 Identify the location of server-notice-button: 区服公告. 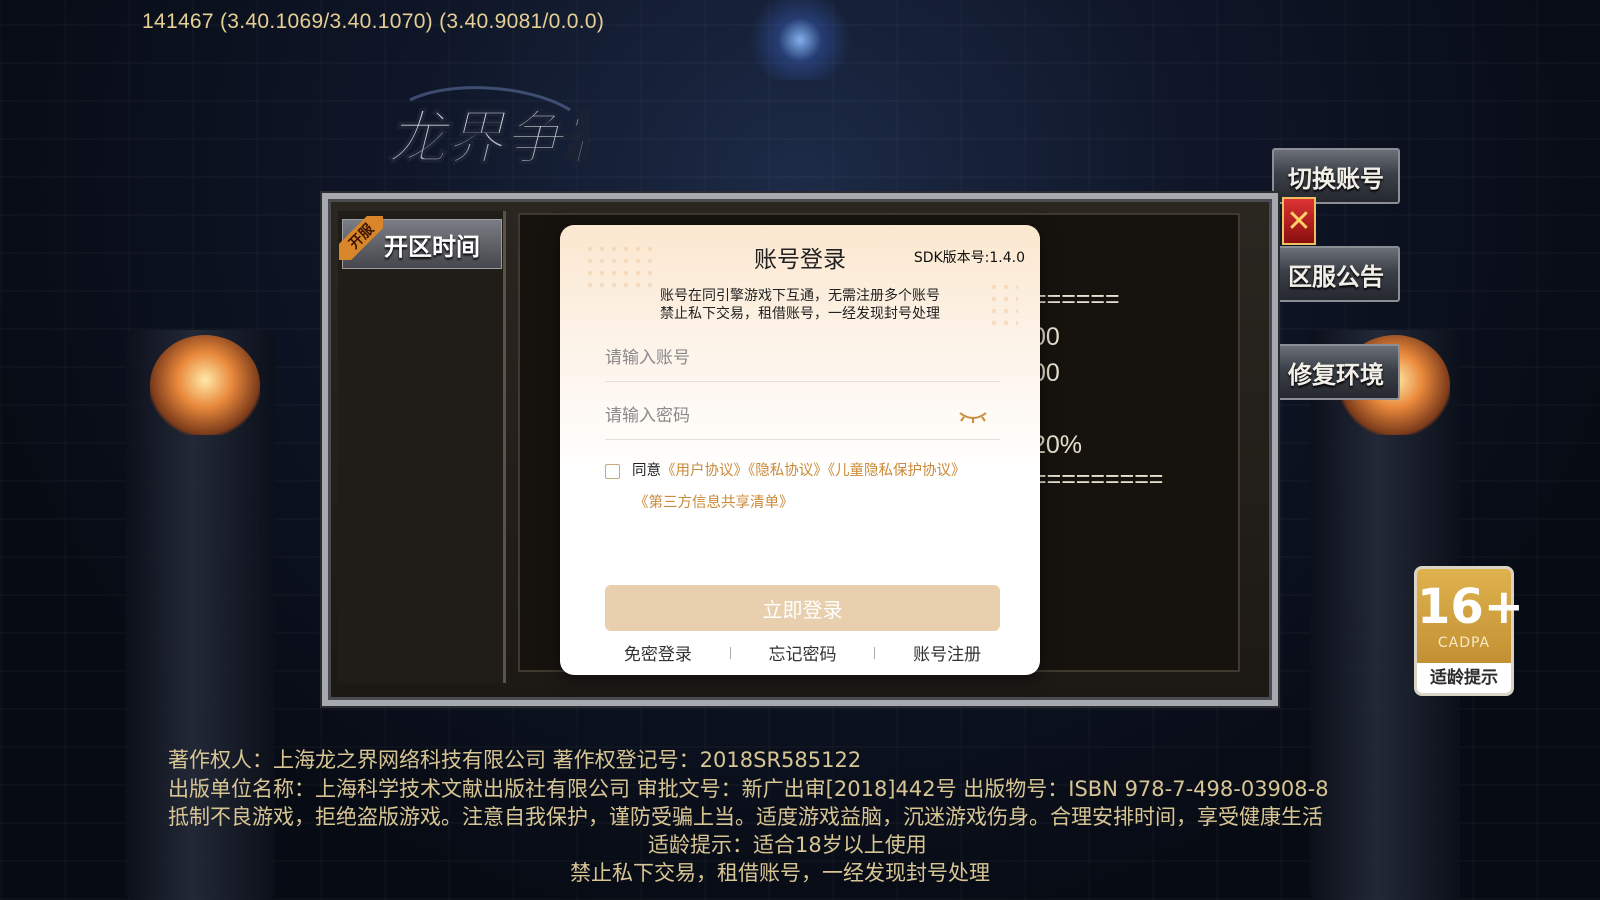
(1336, 274).